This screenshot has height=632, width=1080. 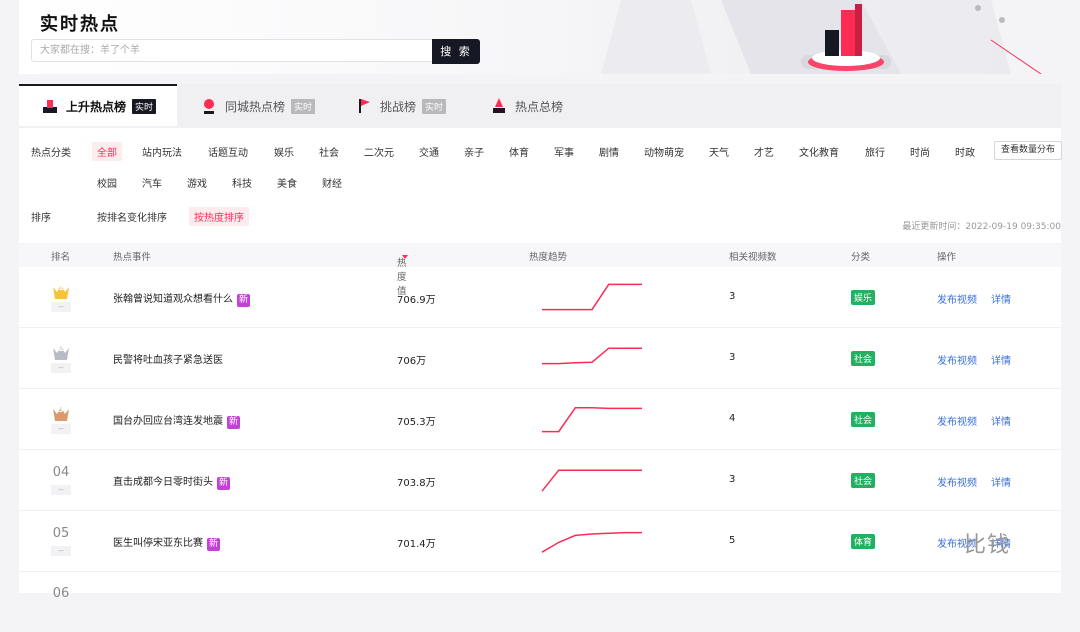 I want to click on category-chip: 动物萌宠, so click(x=664, y=151).